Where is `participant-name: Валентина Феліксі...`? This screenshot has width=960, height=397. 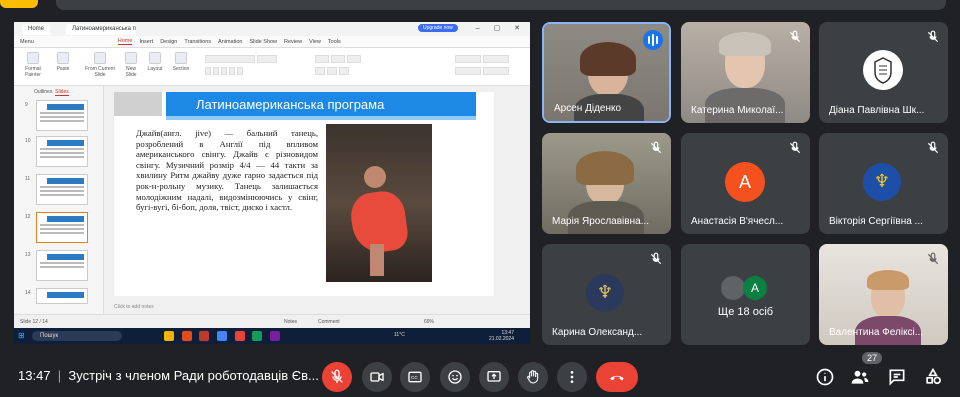 participant-name: Валентина Феліксі... is located at coordinates (876, 332).